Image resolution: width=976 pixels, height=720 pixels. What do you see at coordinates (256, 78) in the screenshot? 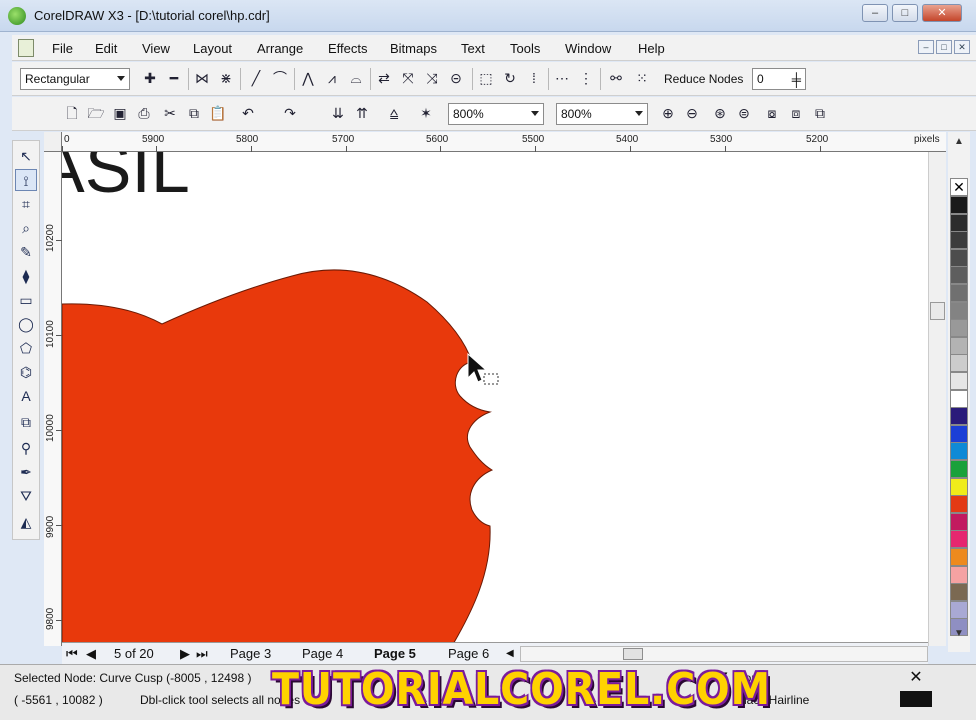
I see `to-line-icon: ╱` at bounding box center [256, 78].